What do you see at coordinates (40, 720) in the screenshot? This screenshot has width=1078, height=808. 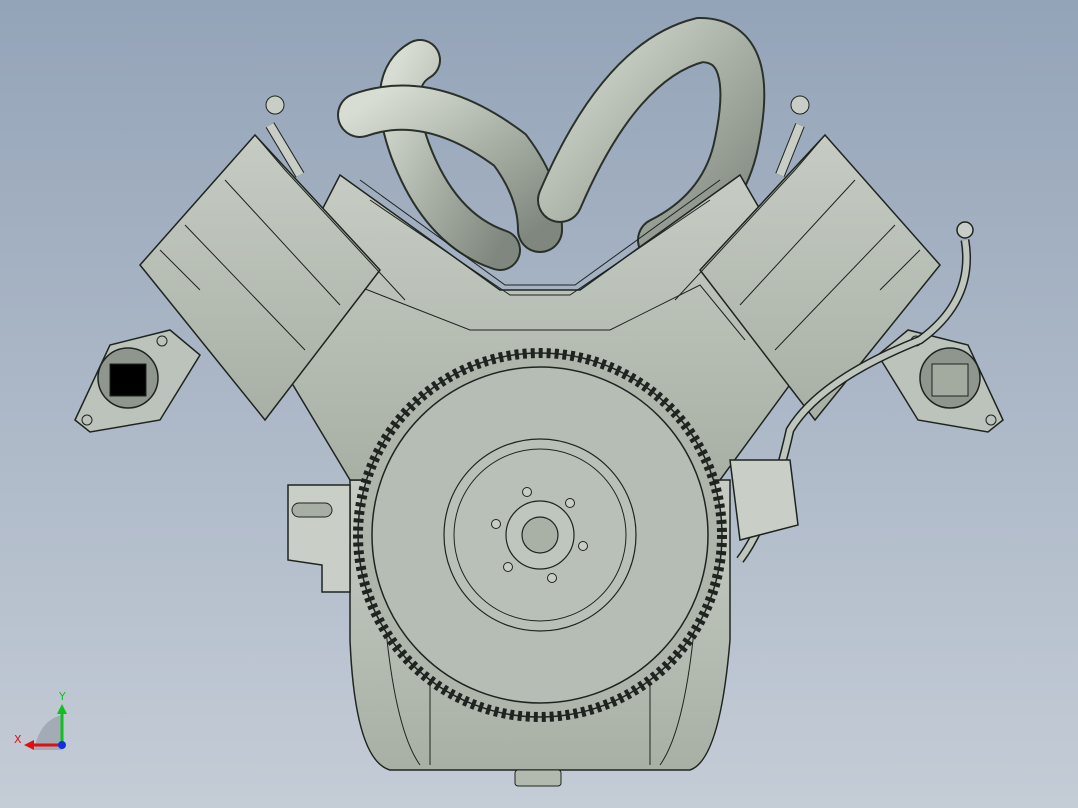 I see `coordinate-triad: Y X` at bounding box center [40, 720].